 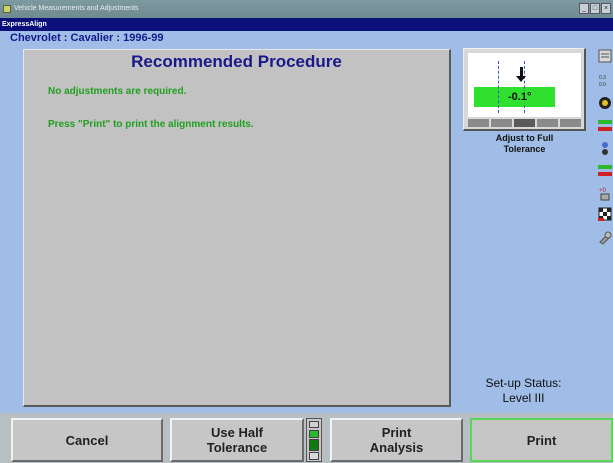 What do you see at coordinates (523, 383) in the screenshot?
I see `setup-status-label: Set-up Status:` at bounding box center [523, 383].